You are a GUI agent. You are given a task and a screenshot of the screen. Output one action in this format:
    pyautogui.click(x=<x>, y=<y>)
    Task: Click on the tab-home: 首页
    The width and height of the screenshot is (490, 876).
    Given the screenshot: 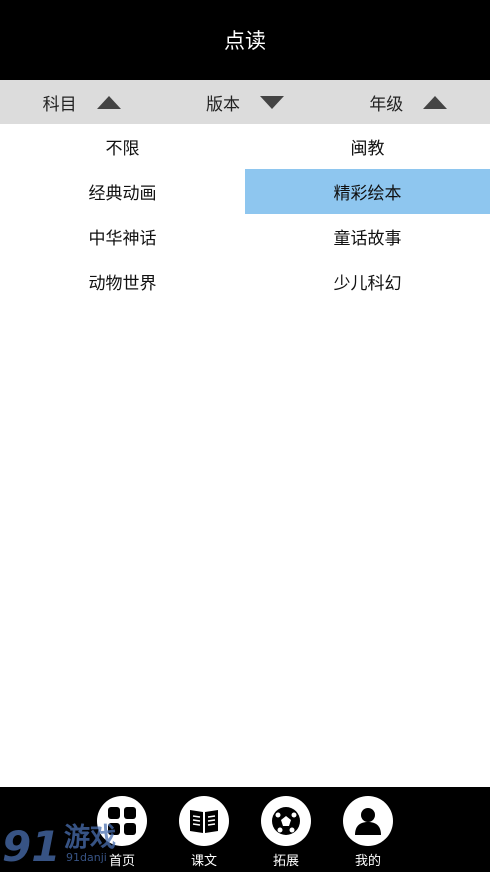 What is the action you would take?
    pyautogui.click(x=122, y=834)
    